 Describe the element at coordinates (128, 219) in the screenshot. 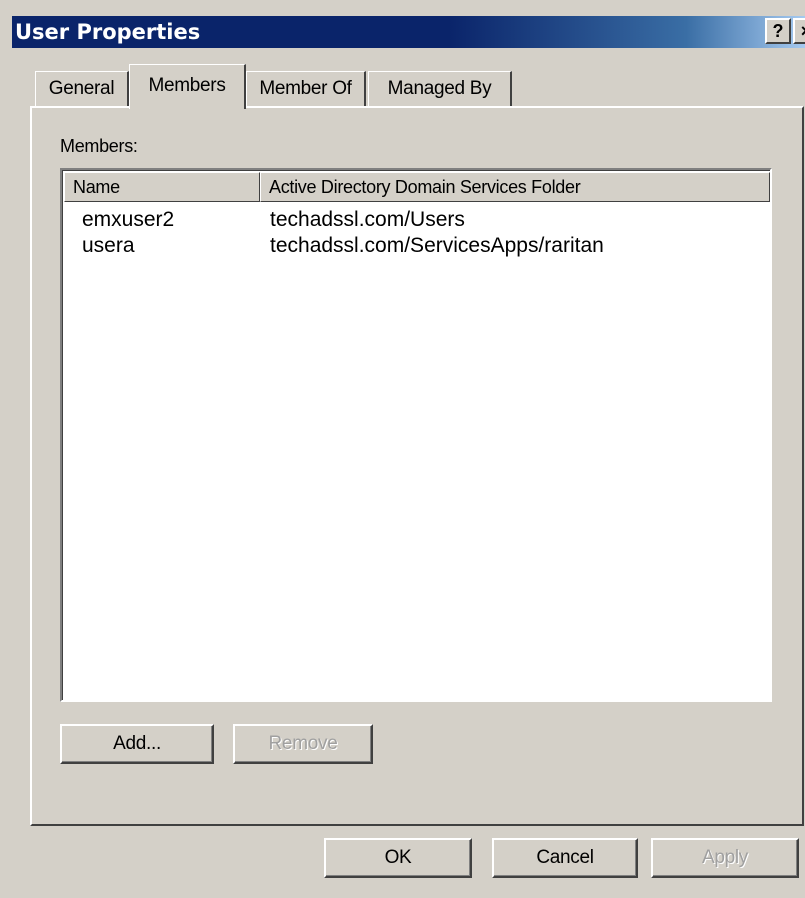

I see `member-name: emxuser2` at that location.